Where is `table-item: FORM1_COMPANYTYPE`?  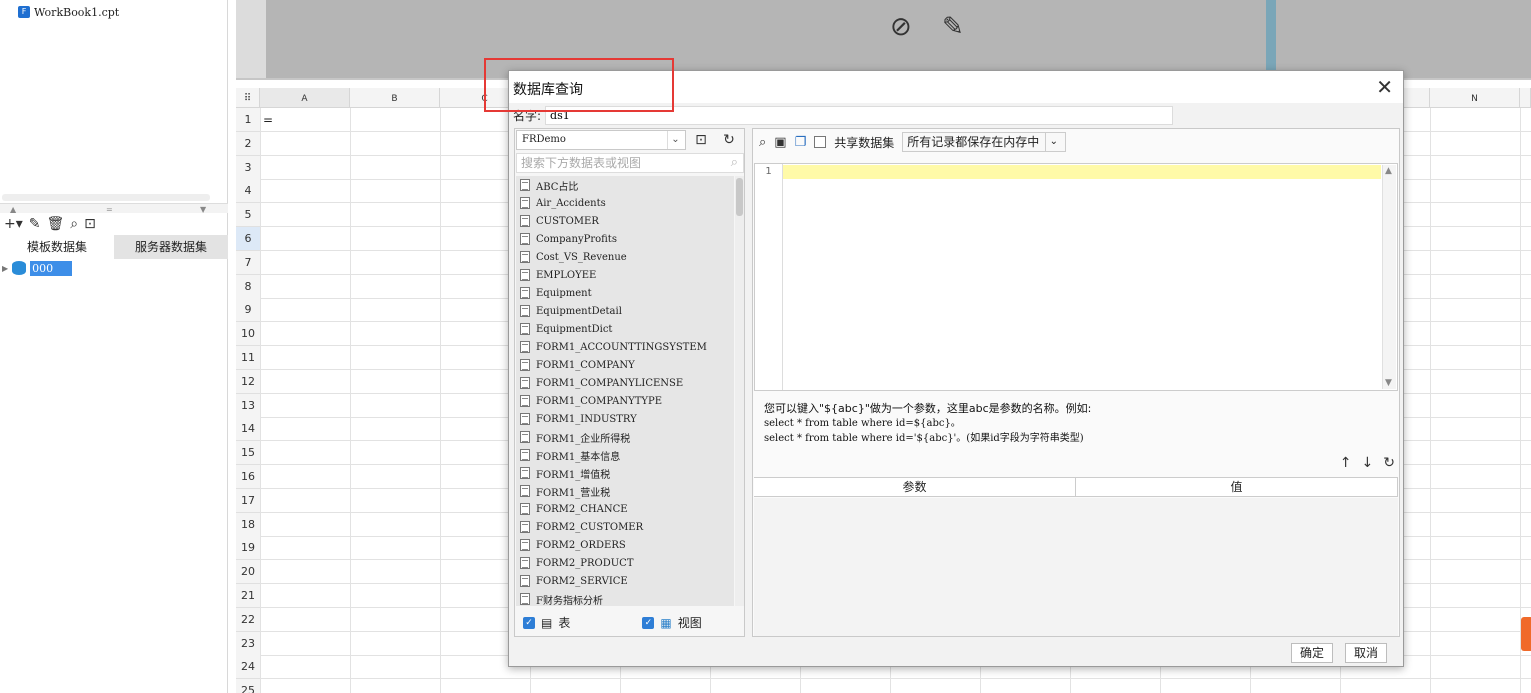 table-item: FORM1_COMPANYTYPE is located at coordinates (625, 401).